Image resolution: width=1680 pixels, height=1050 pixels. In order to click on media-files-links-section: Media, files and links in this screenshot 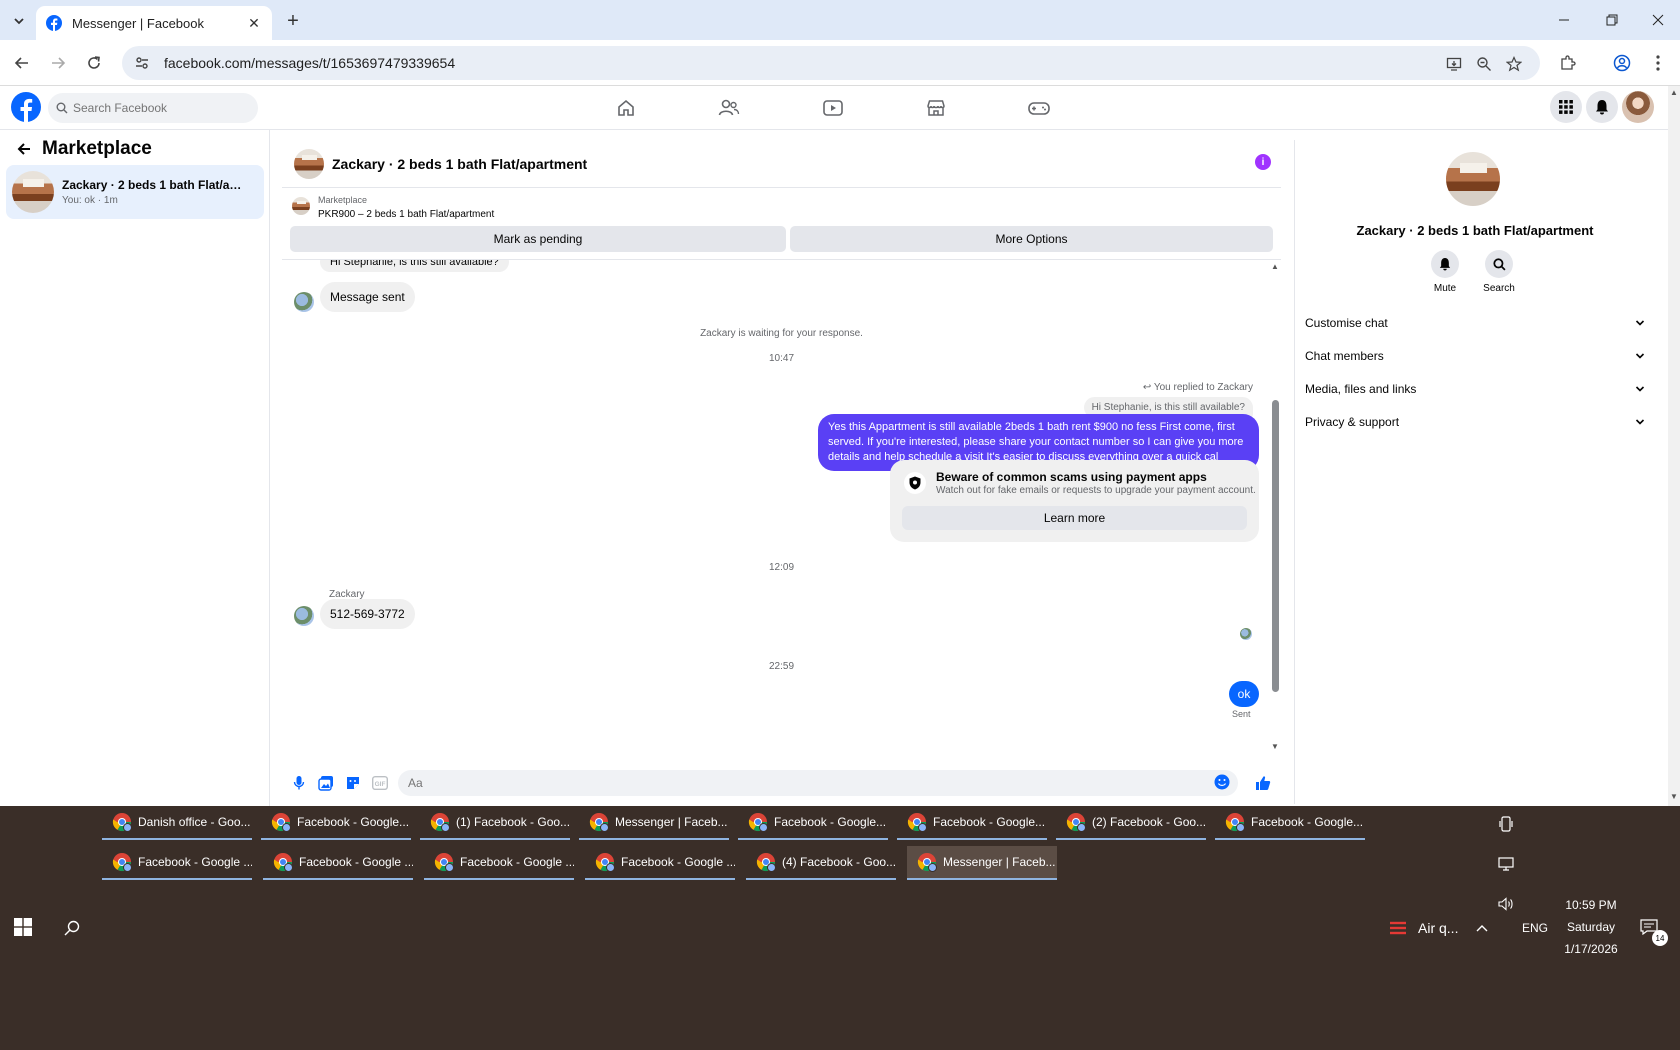, I will do `click(1475, 389)`.